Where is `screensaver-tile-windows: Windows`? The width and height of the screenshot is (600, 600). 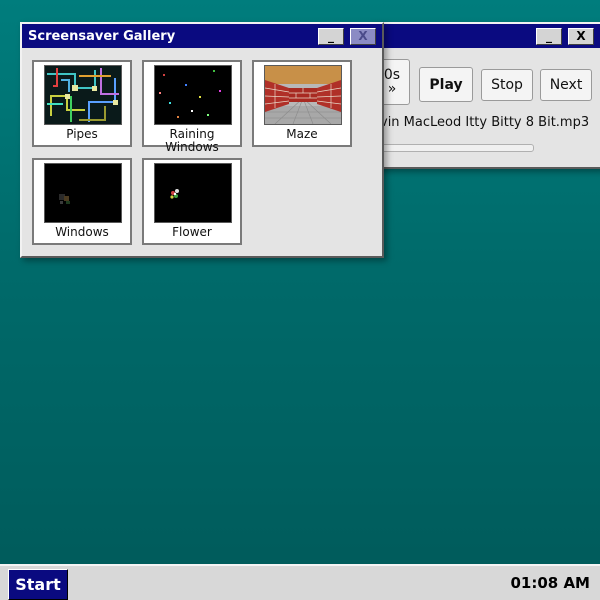
screensaver-tile-windows: Windows is located at coordinates (82, 201).